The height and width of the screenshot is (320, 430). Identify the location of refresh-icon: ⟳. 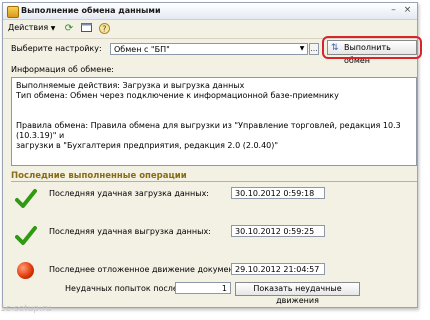
(69, 29).